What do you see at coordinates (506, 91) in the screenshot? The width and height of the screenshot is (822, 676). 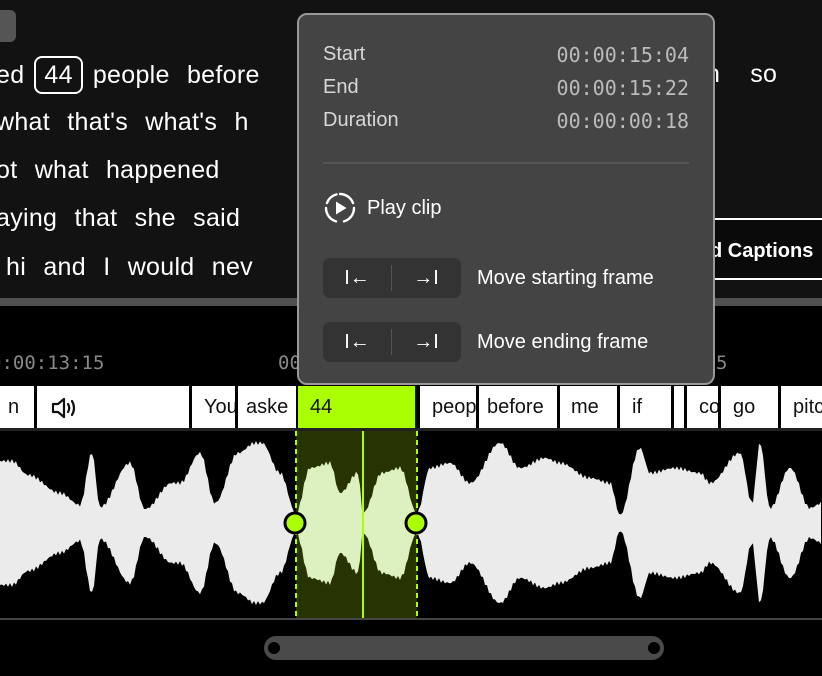 I see `end-row: End 00:00:15:22` at bounding box center [506, 91].